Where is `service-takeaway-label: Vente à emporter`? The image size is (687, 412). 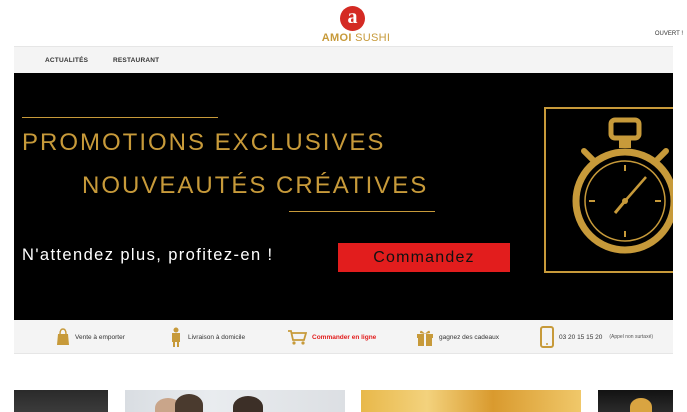
service-takeaway-label: Vente à emporter is located at coordinates (100, 337).